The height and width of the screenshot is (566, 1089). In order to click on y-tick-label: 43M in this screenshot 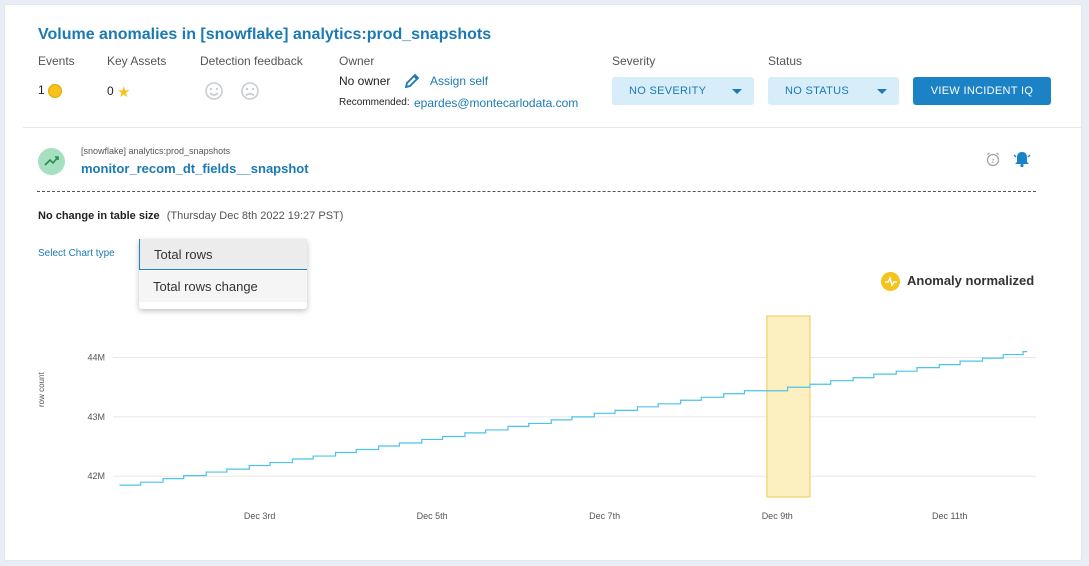, I will do `click(96, 417)`.